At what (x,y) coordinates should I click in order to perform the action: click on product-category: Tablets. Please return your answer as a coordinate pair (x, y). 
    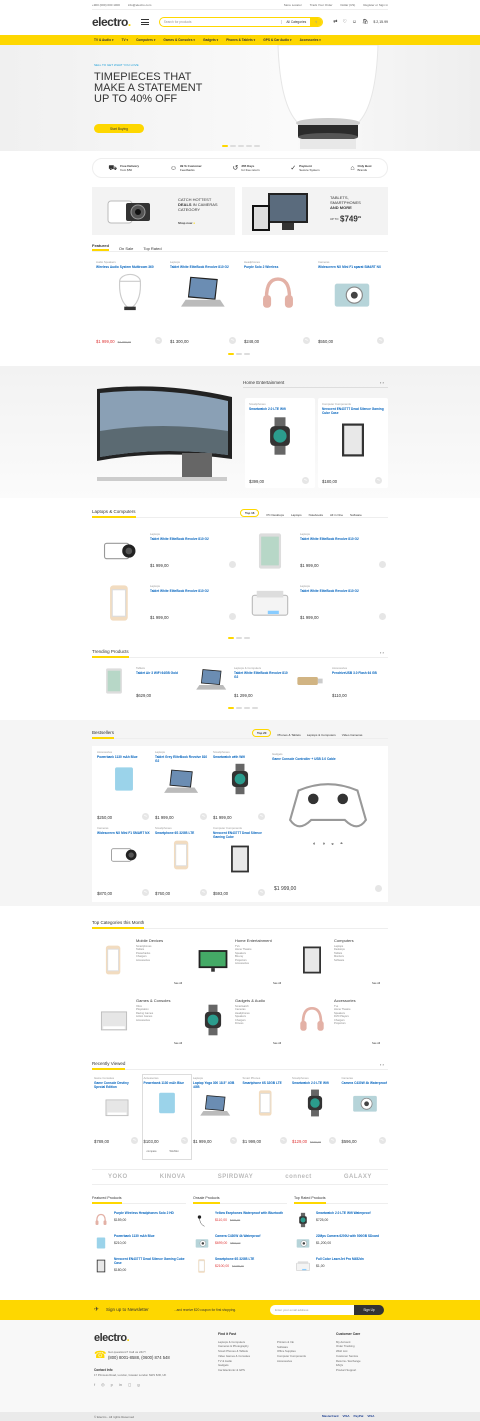
    Looking at the image, I should click on (164, 668).